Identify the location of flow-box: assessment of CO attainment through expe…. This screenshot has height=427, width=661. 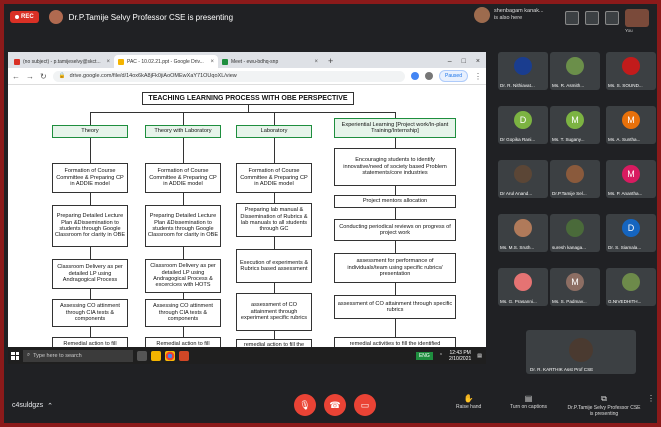
(274, 312).